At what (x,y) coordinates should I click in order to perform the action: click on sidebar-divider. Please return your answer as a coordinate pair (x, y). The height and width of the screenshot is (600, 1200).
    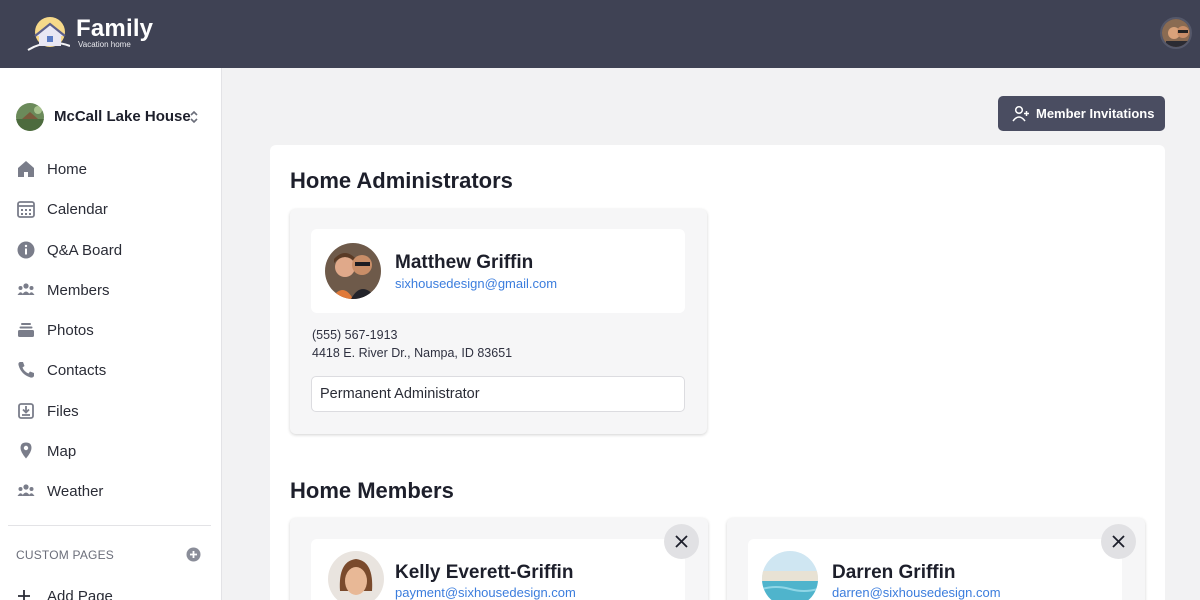
    Looking at the image, I should click on (109, 525).